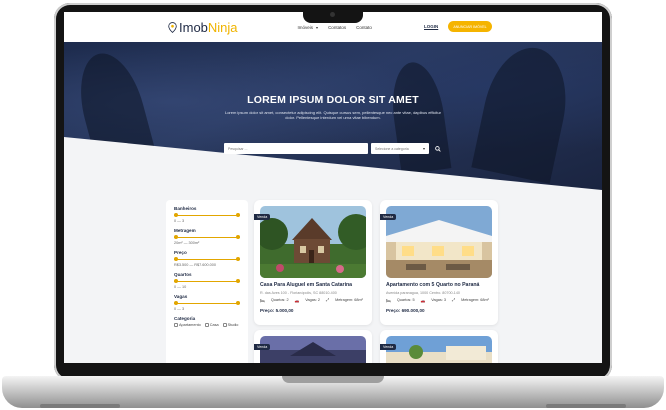 Image resolution: width=666 pixels, height=410 pixels. Describe the element at coordinates (315, 285) in the screenshot. I see `property-title: Casa Para Aluguel em Santa Catarina` at that location.